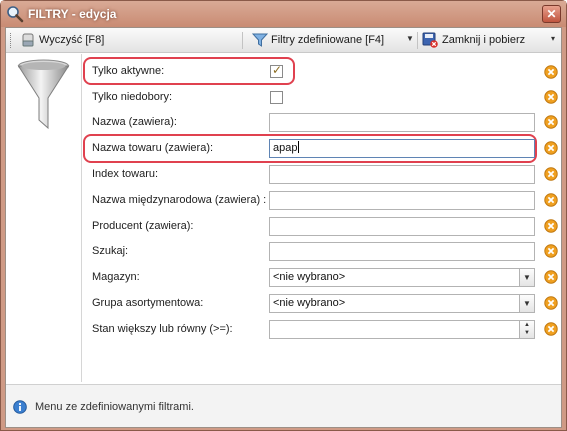 Image resolution: width=567 pixels, height=431 pixels. What do you see at coordinates (402, 174) in the screenshot?
I see `product-index-input` at bounding box center [402, 174].